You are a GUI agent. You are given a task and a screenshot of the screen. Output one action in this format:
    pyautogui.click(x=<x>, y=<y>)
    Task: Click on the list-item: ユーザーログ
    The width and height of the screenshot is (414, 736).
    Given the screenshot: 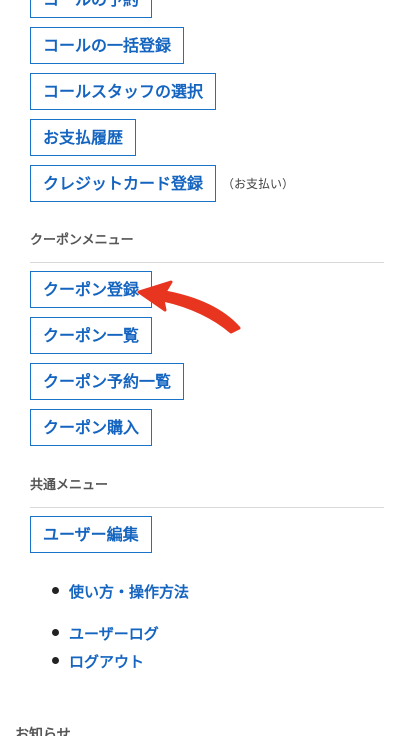 What is the action you would take?
    pyautogui.click(x=105, y=634)
    